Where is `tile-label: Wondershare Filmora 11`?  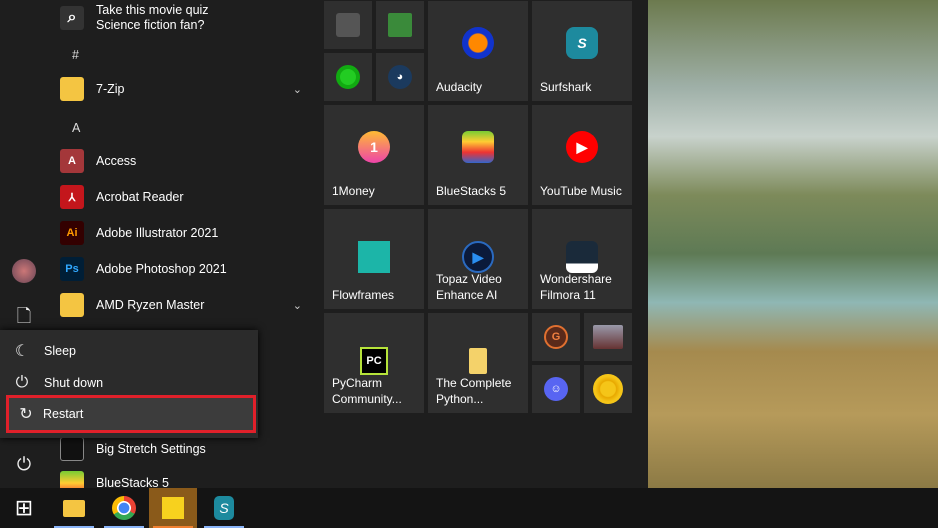
tile-label: Wondershare Filmora 11 is located at coordinates (576, 287).